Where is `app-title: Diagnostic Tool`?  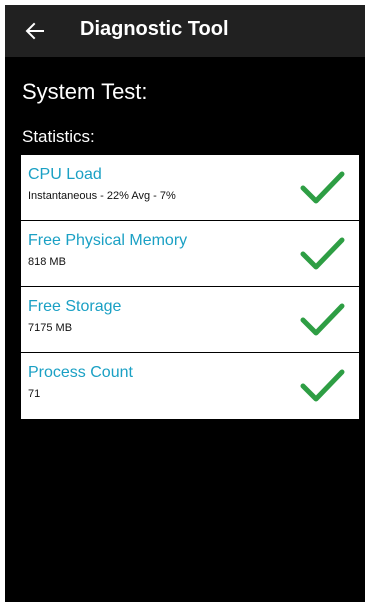
app-title: Diagnostic Tool is located at coordinates (154, 29).